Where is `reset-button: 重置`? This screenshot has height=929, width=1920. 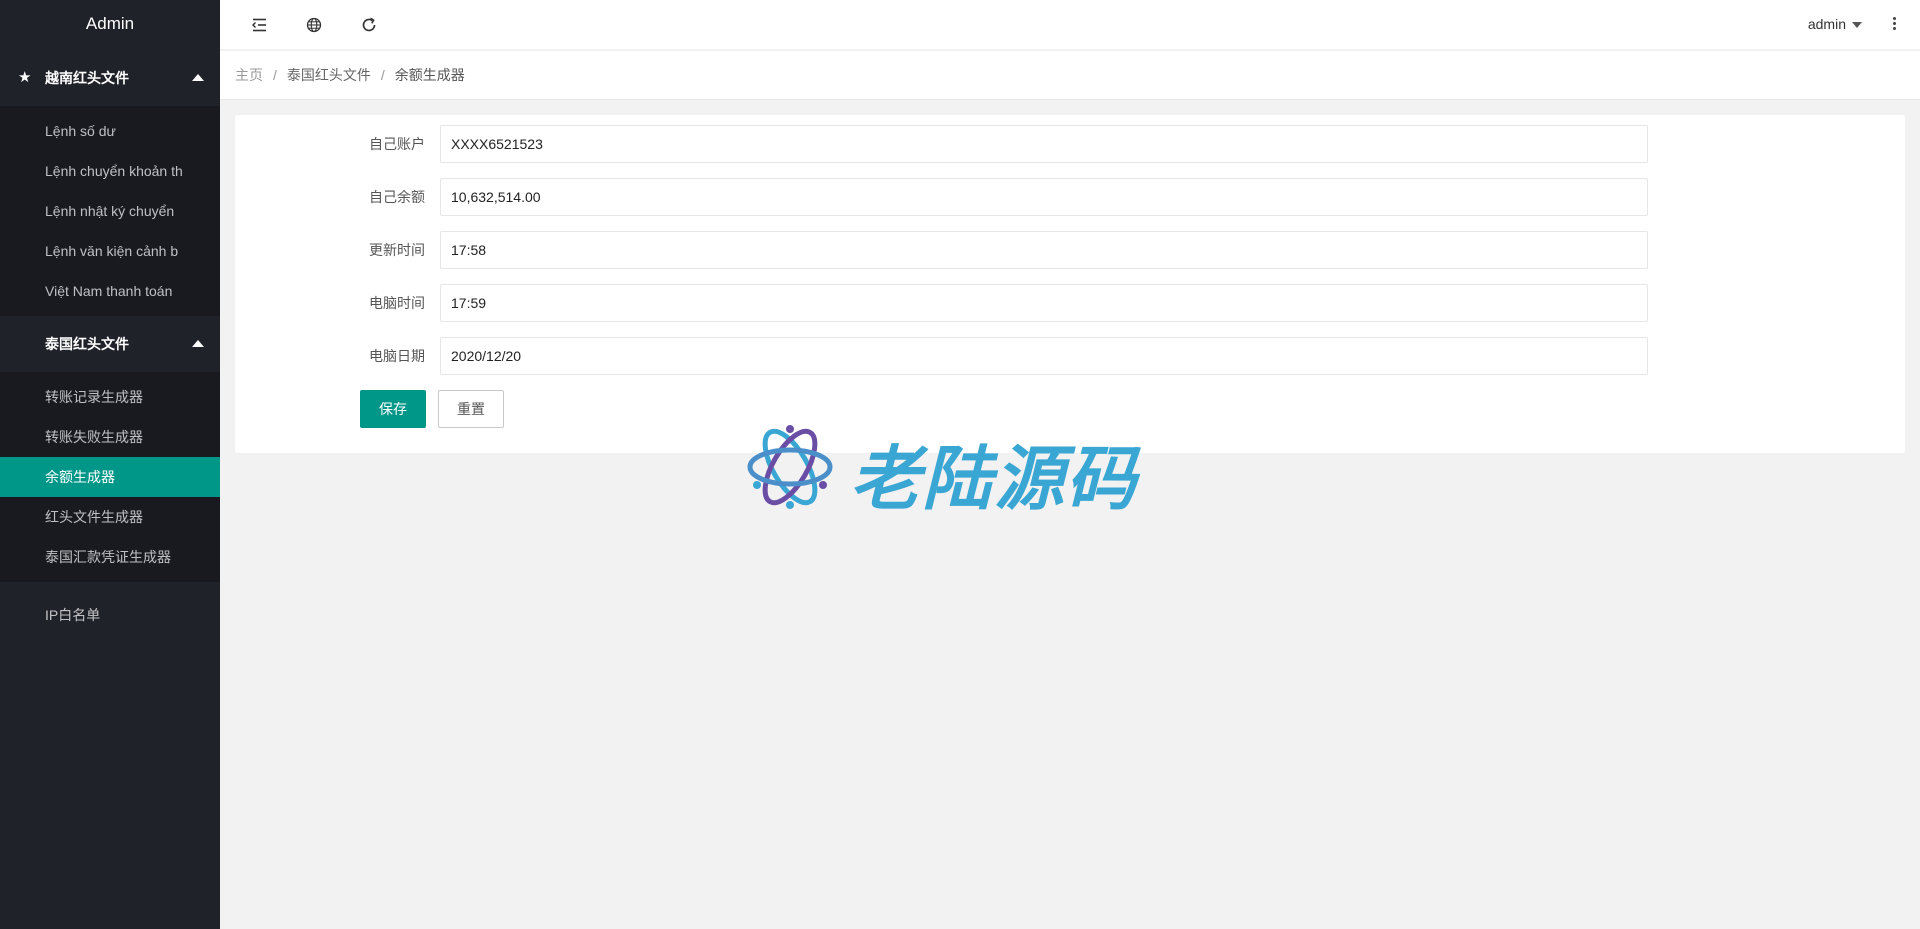 reset-button: 重置 is located at coordinates (471, 409).